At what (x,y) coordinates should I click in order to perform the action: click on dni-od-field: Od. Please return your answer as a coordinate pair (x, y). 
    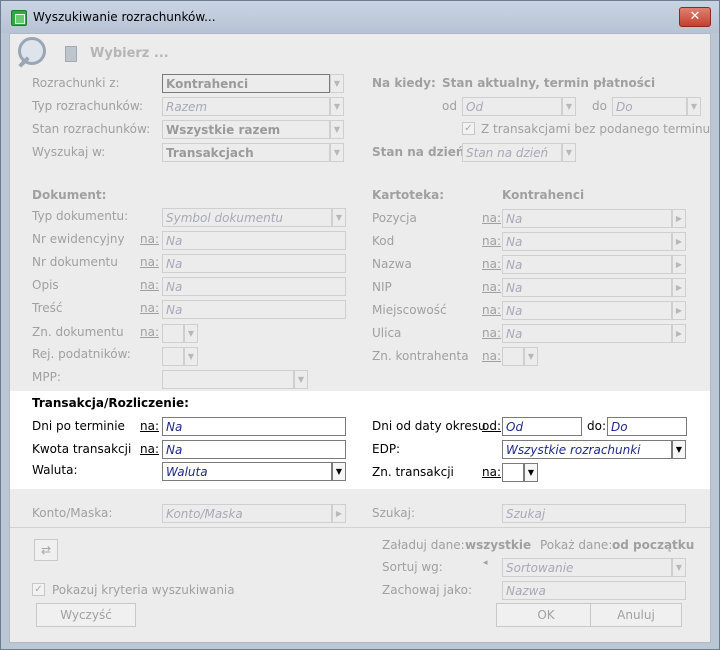
    Looking at the image, I should click on (542, 426).